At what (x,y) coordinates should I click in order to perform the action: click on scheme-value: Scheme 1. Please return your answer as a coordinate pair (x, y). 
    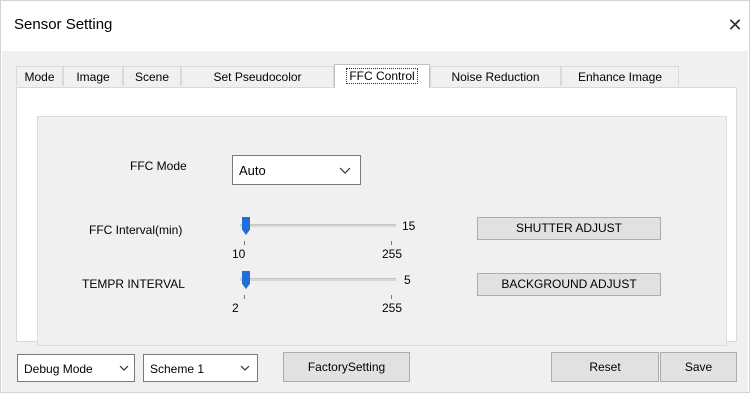
    Looking at the image, I should click on (177, 369).